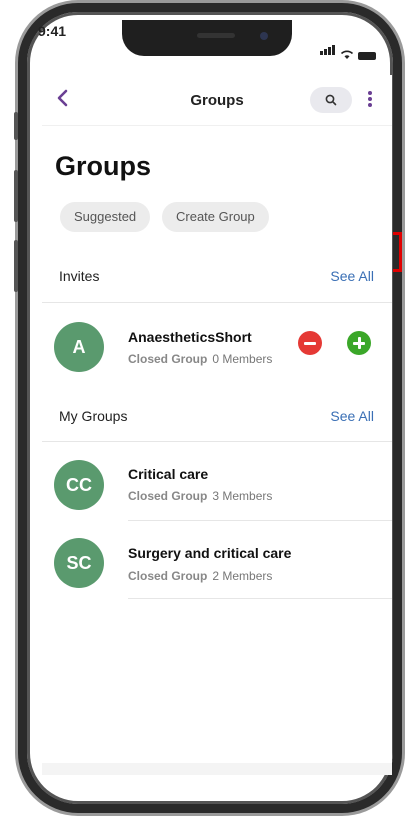  What do you see at coordinates (264, 36) in the screenshot?
I see `camera-icon` at bounding box center [264, 36].